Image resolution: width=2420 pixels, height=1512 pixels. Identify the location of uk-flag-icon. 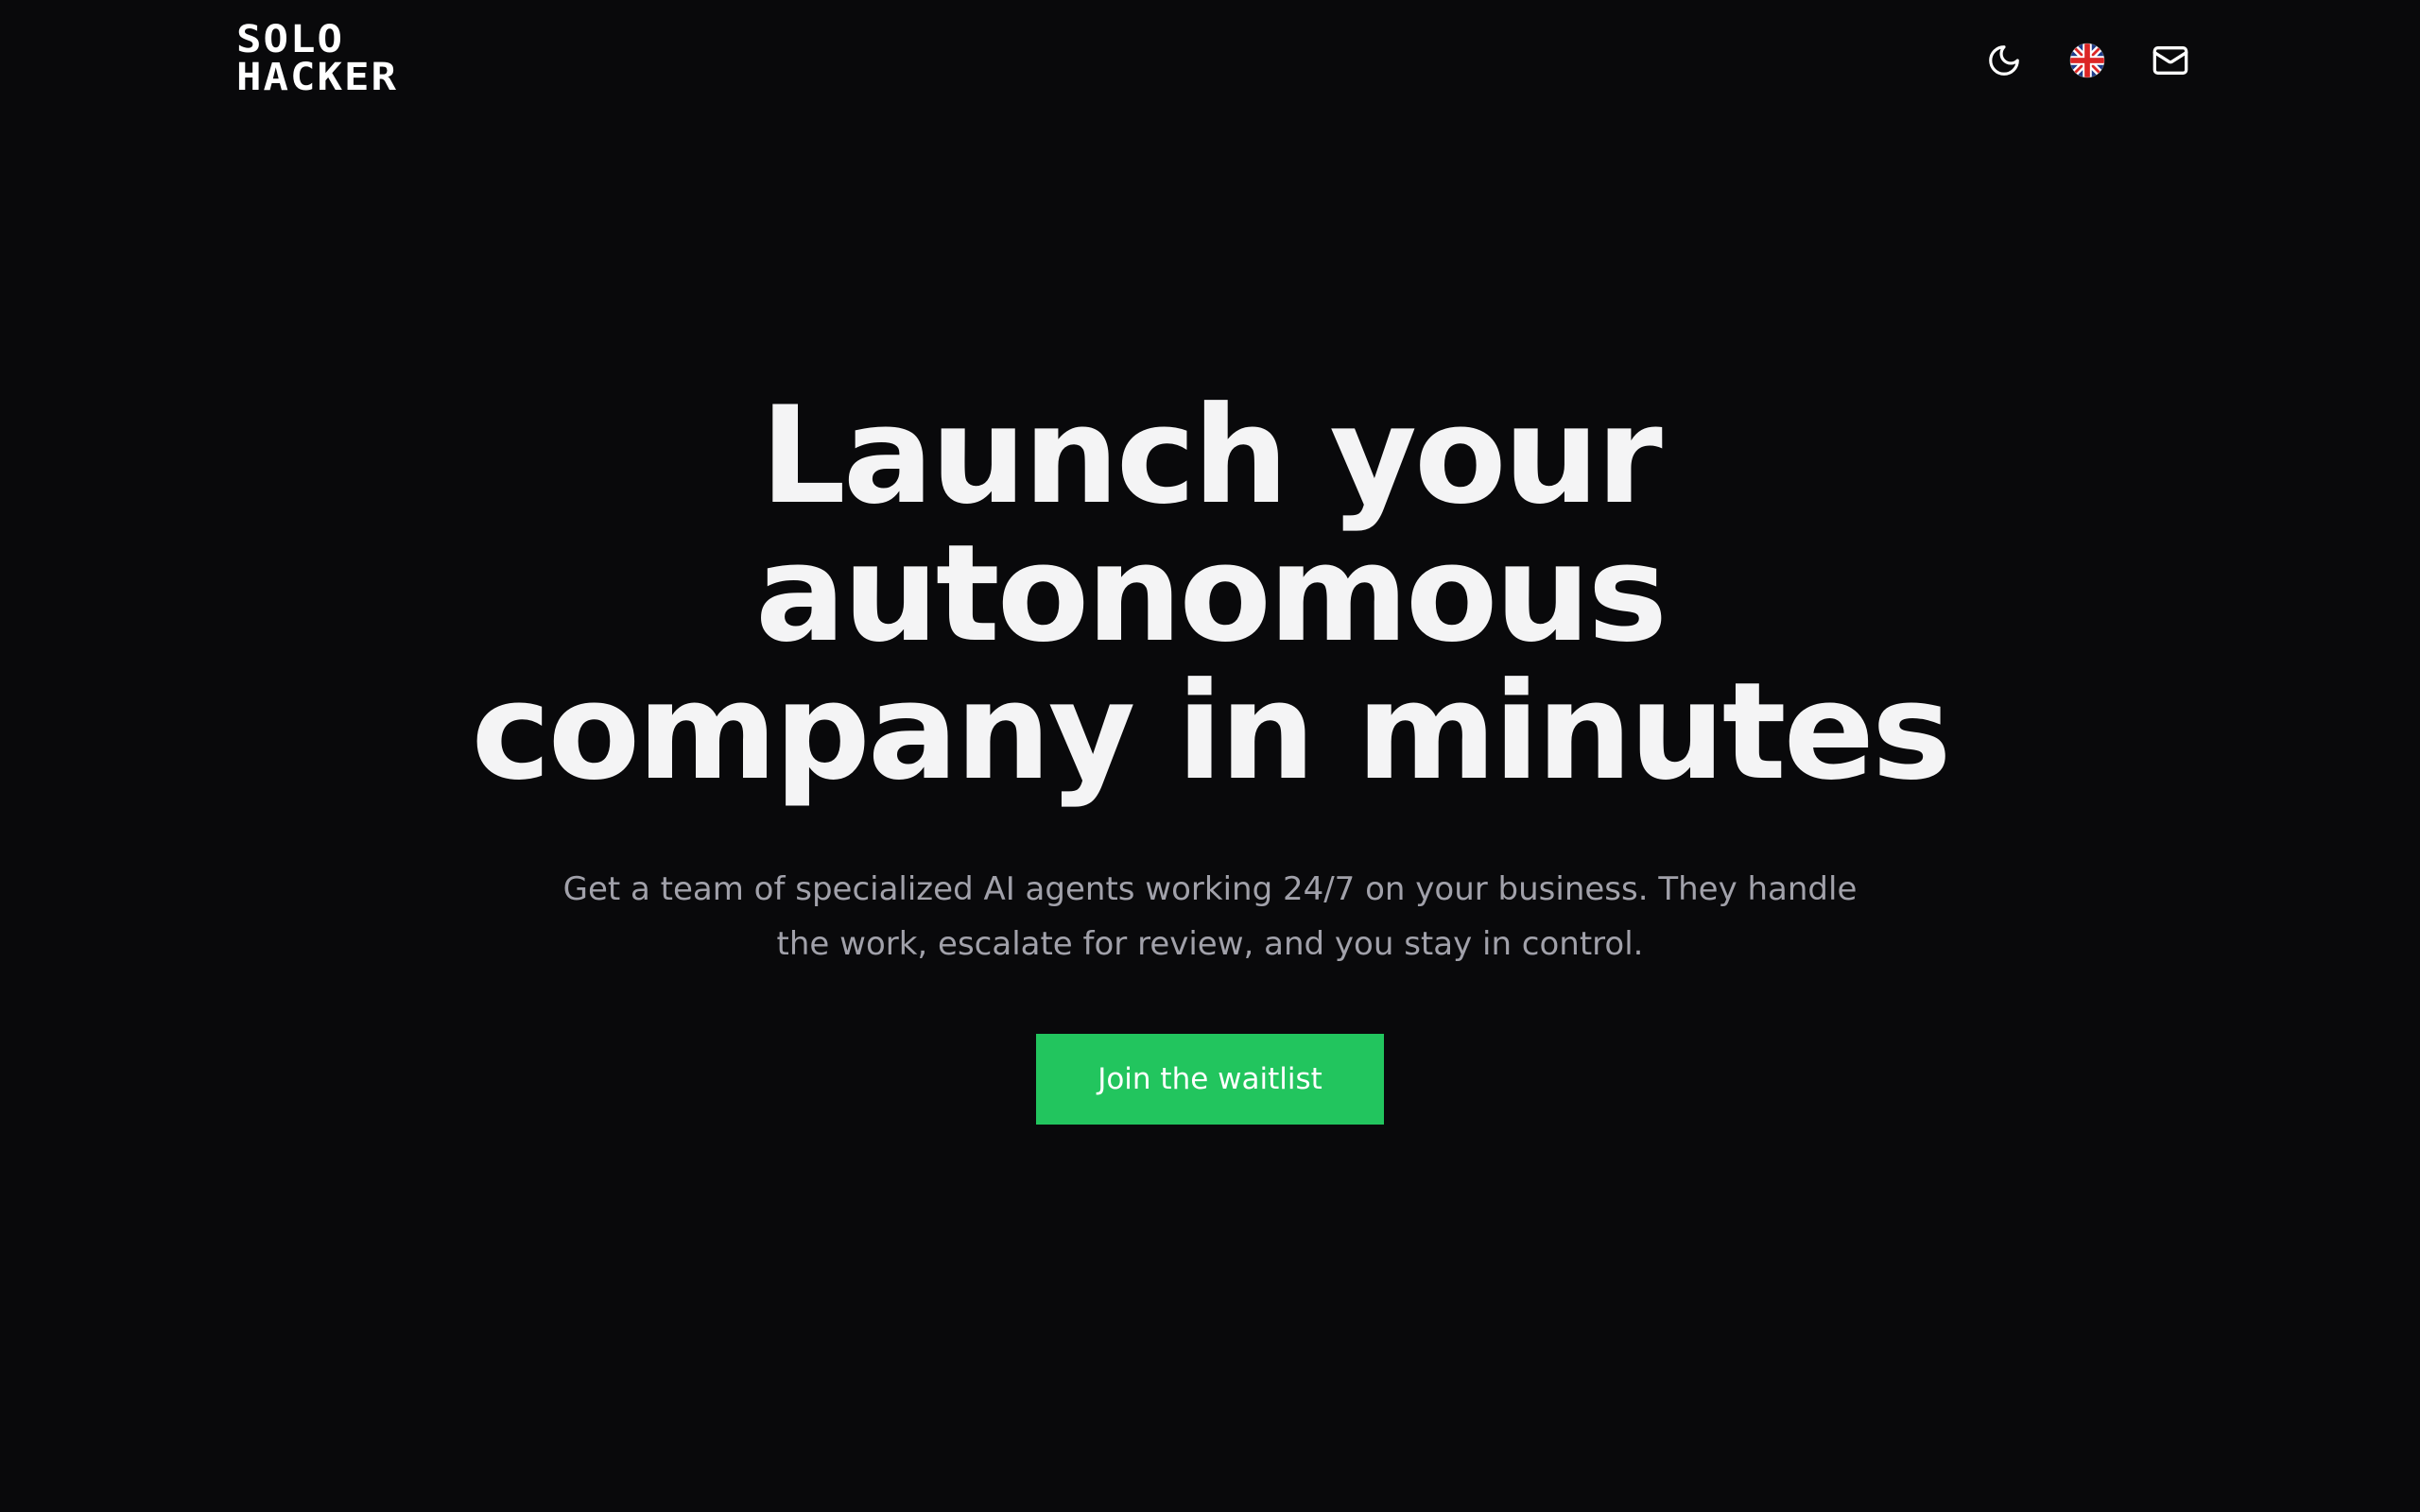
(2087, 60).